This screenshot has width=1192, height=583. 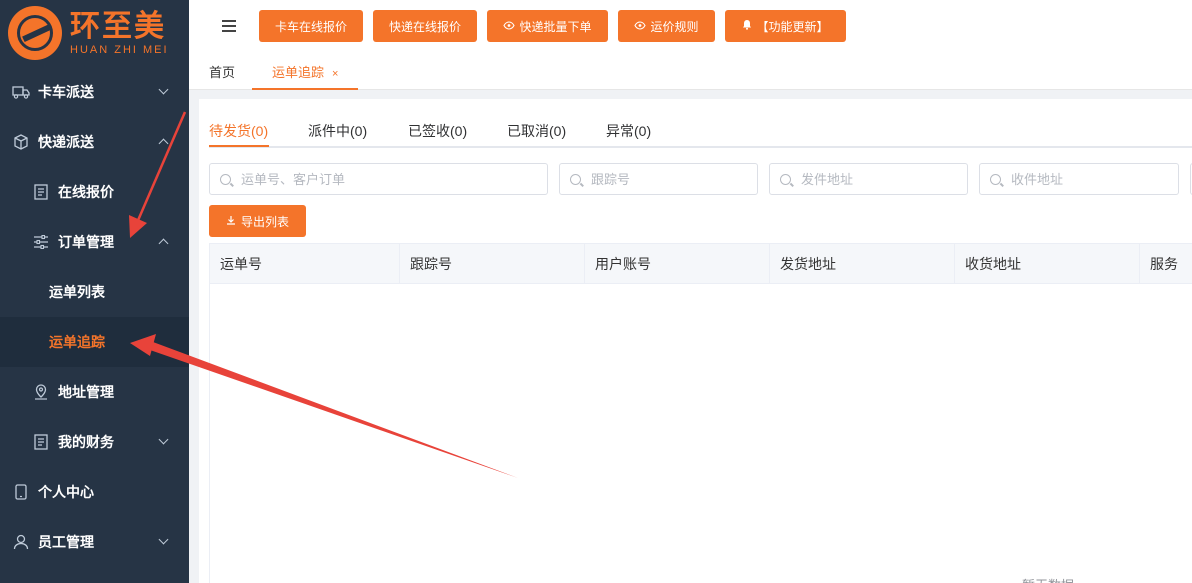 I want to click on column-header-user-account: 用户账号, so click(x=677, y=264).